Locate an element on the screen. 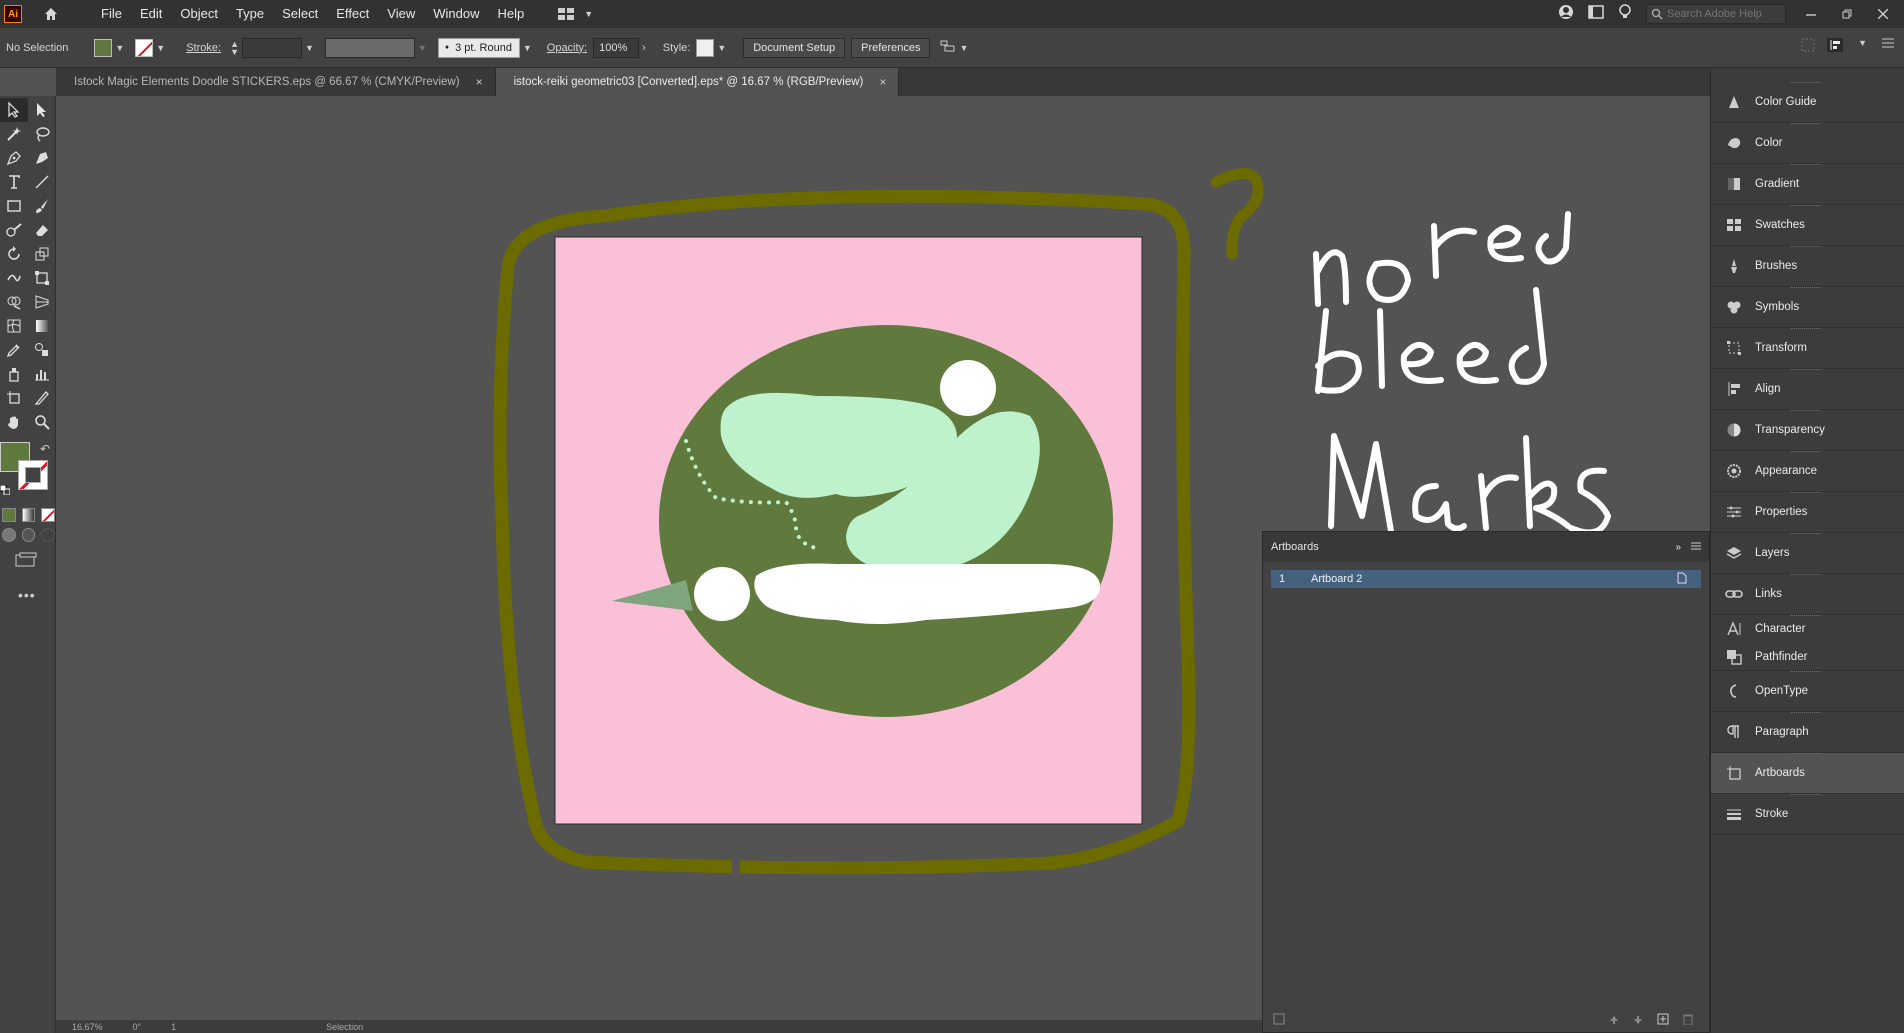  panel-links: Links is located at coordinates (1807, 594).